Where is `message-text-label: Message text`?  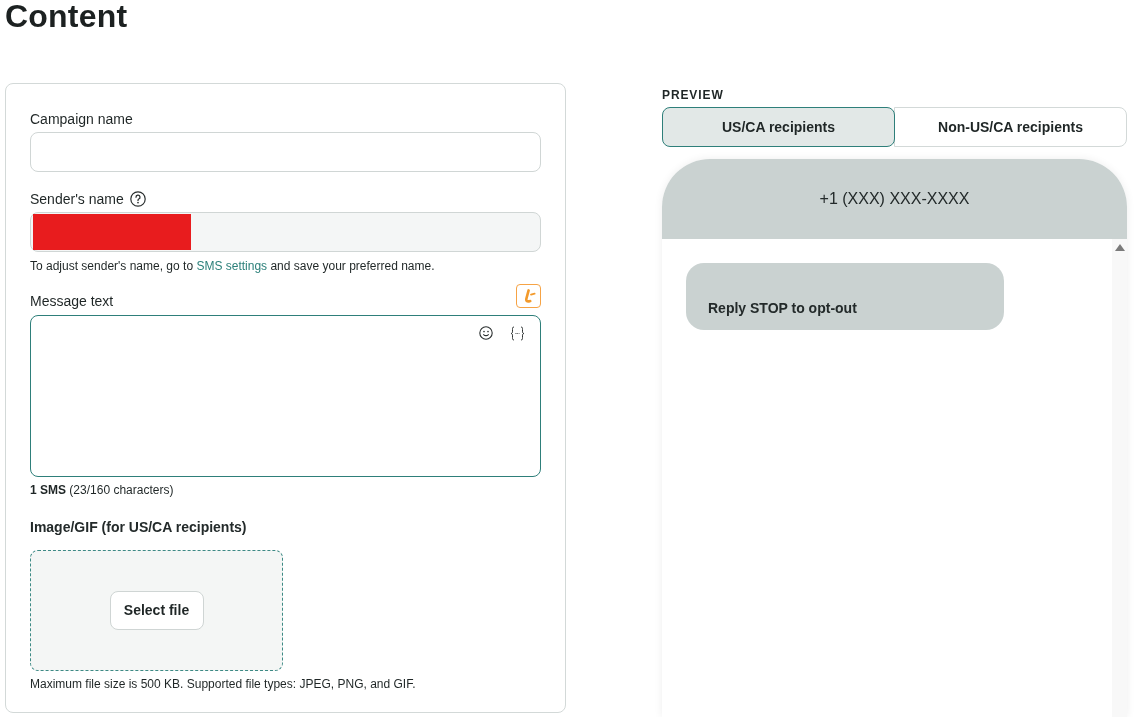
message-text-label: Message text is located at coordinates (72, 301).